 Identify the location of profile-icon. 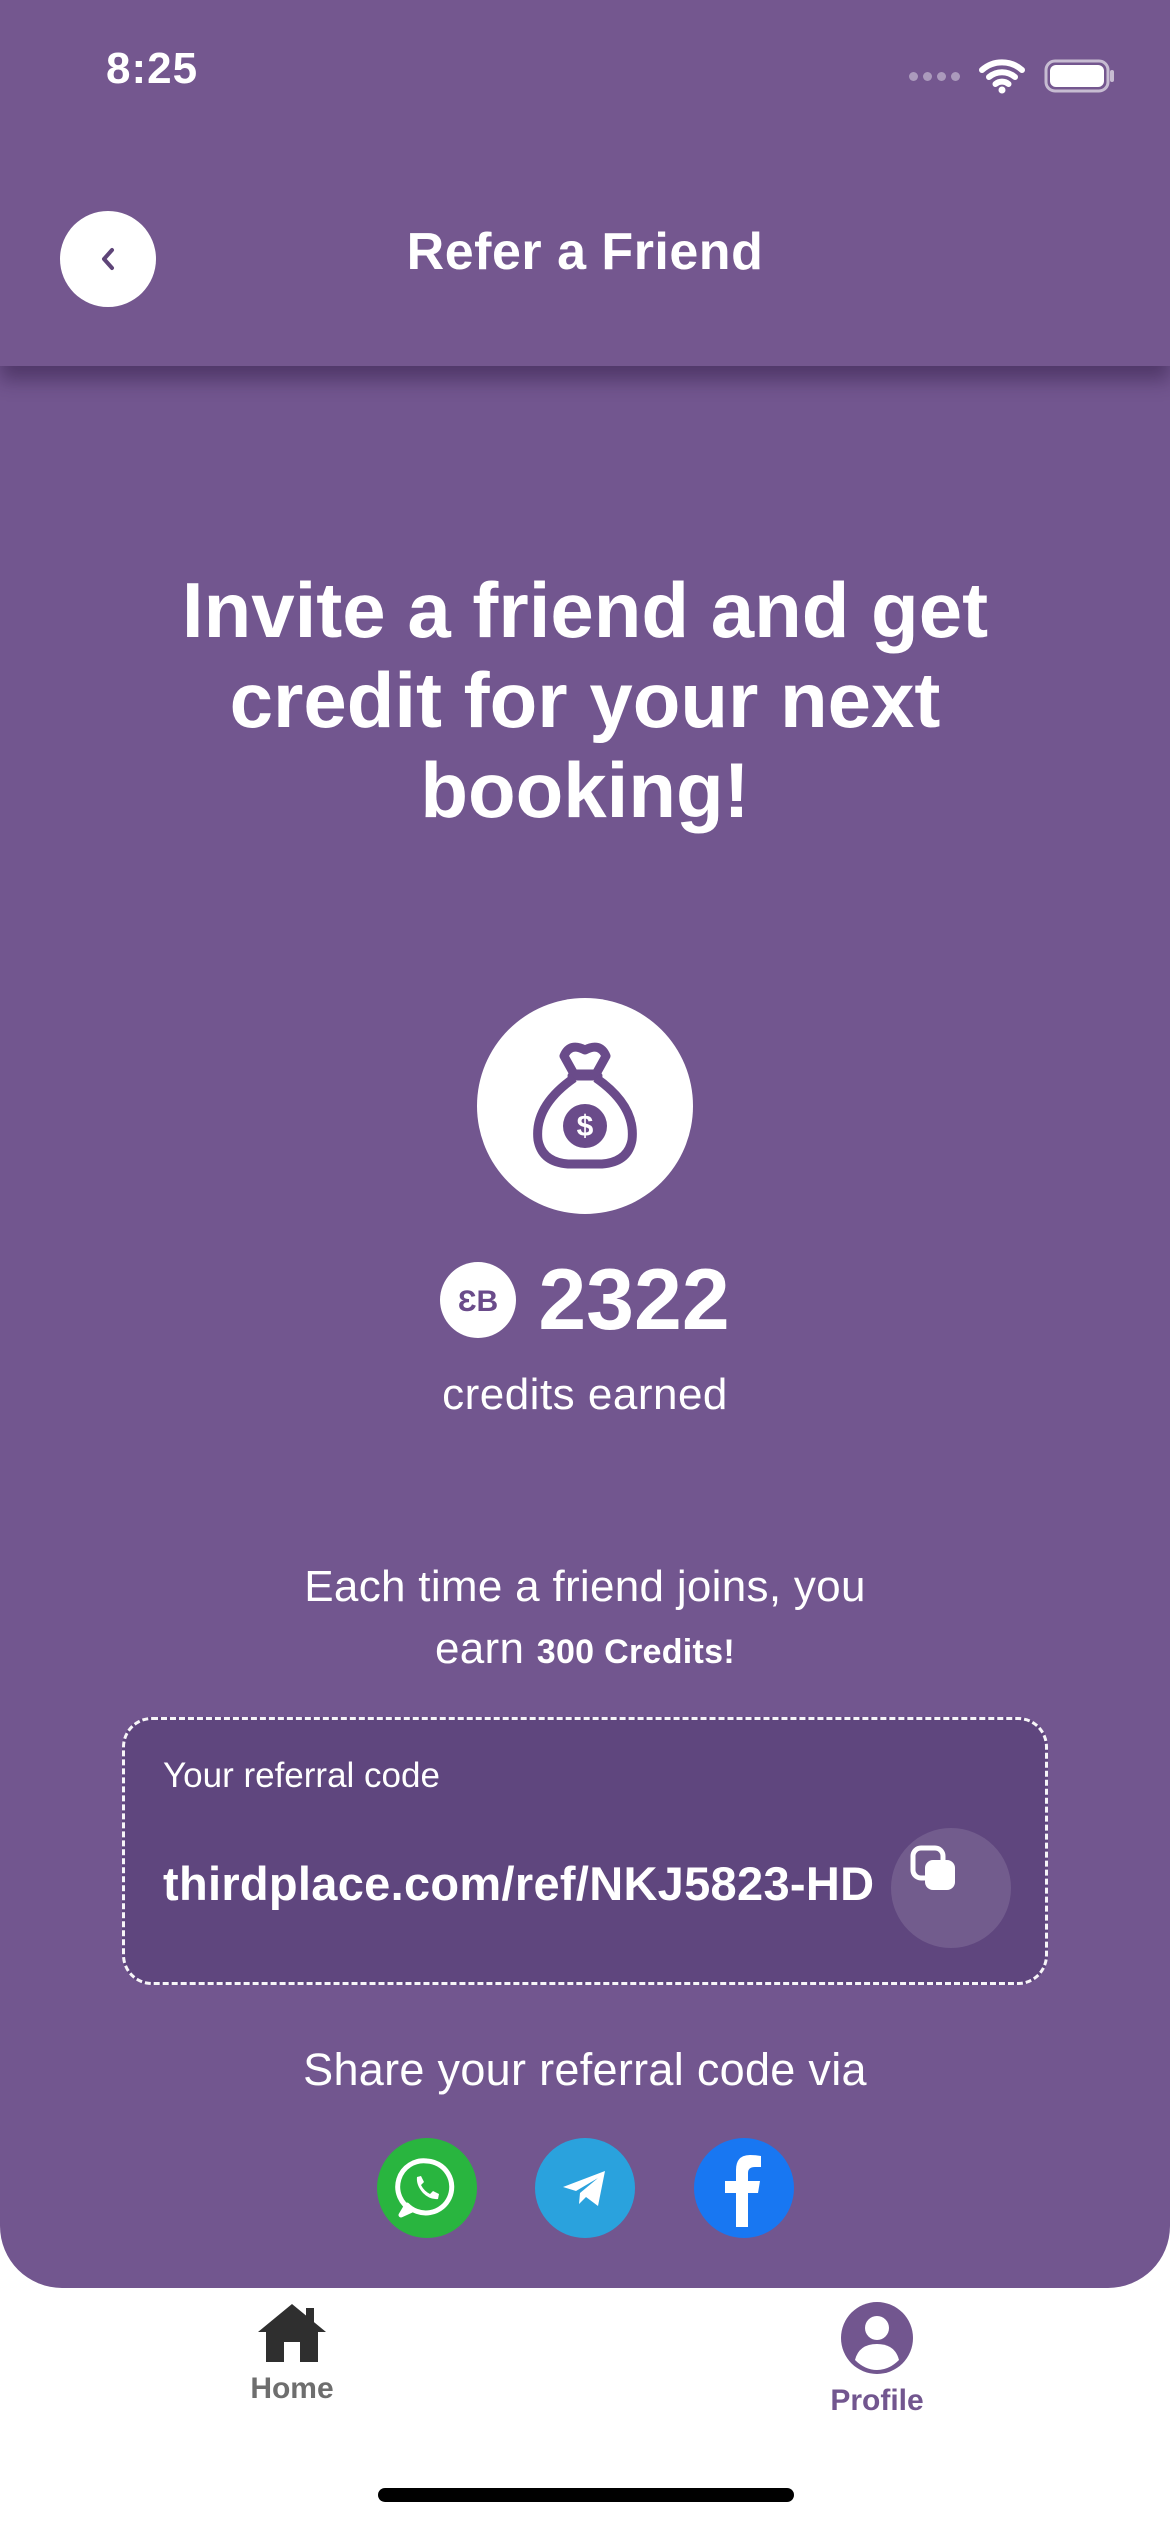
(877, 2338).